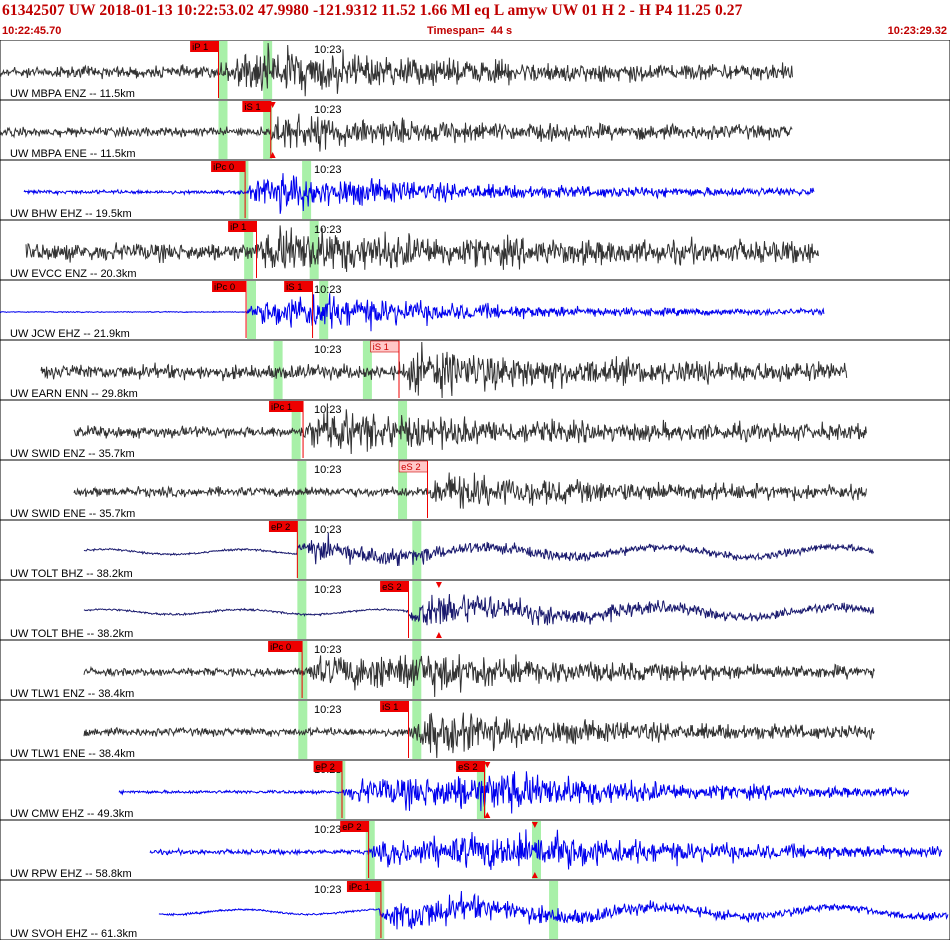 Image resolution: width=950 pixels, height=940 pixels. I want to click on timespan-value: 44 s, so click(501, 31).